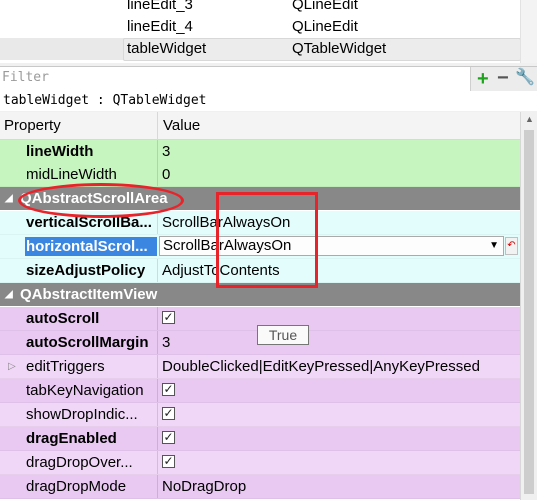 This screenshot has height=500, width=537. What do you see at coordinates (260, 391) in the screenshot?
I see `property-row-tabkeynavigation: tabKeyNavigation ✓` at bounding box center [260, 391].